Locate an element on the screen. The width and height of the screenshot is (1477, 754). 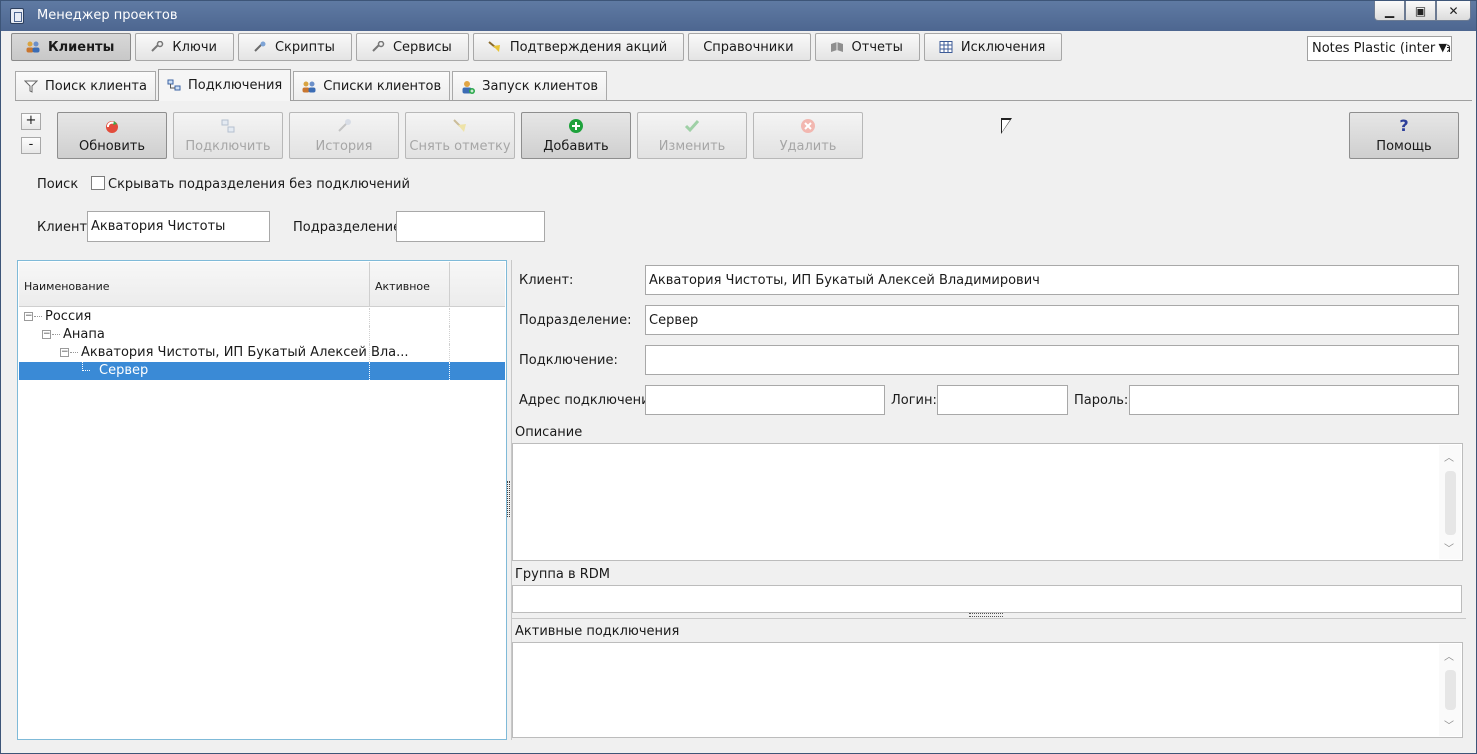
tab-reports: Отчеты is located at coordinates (867, 47).